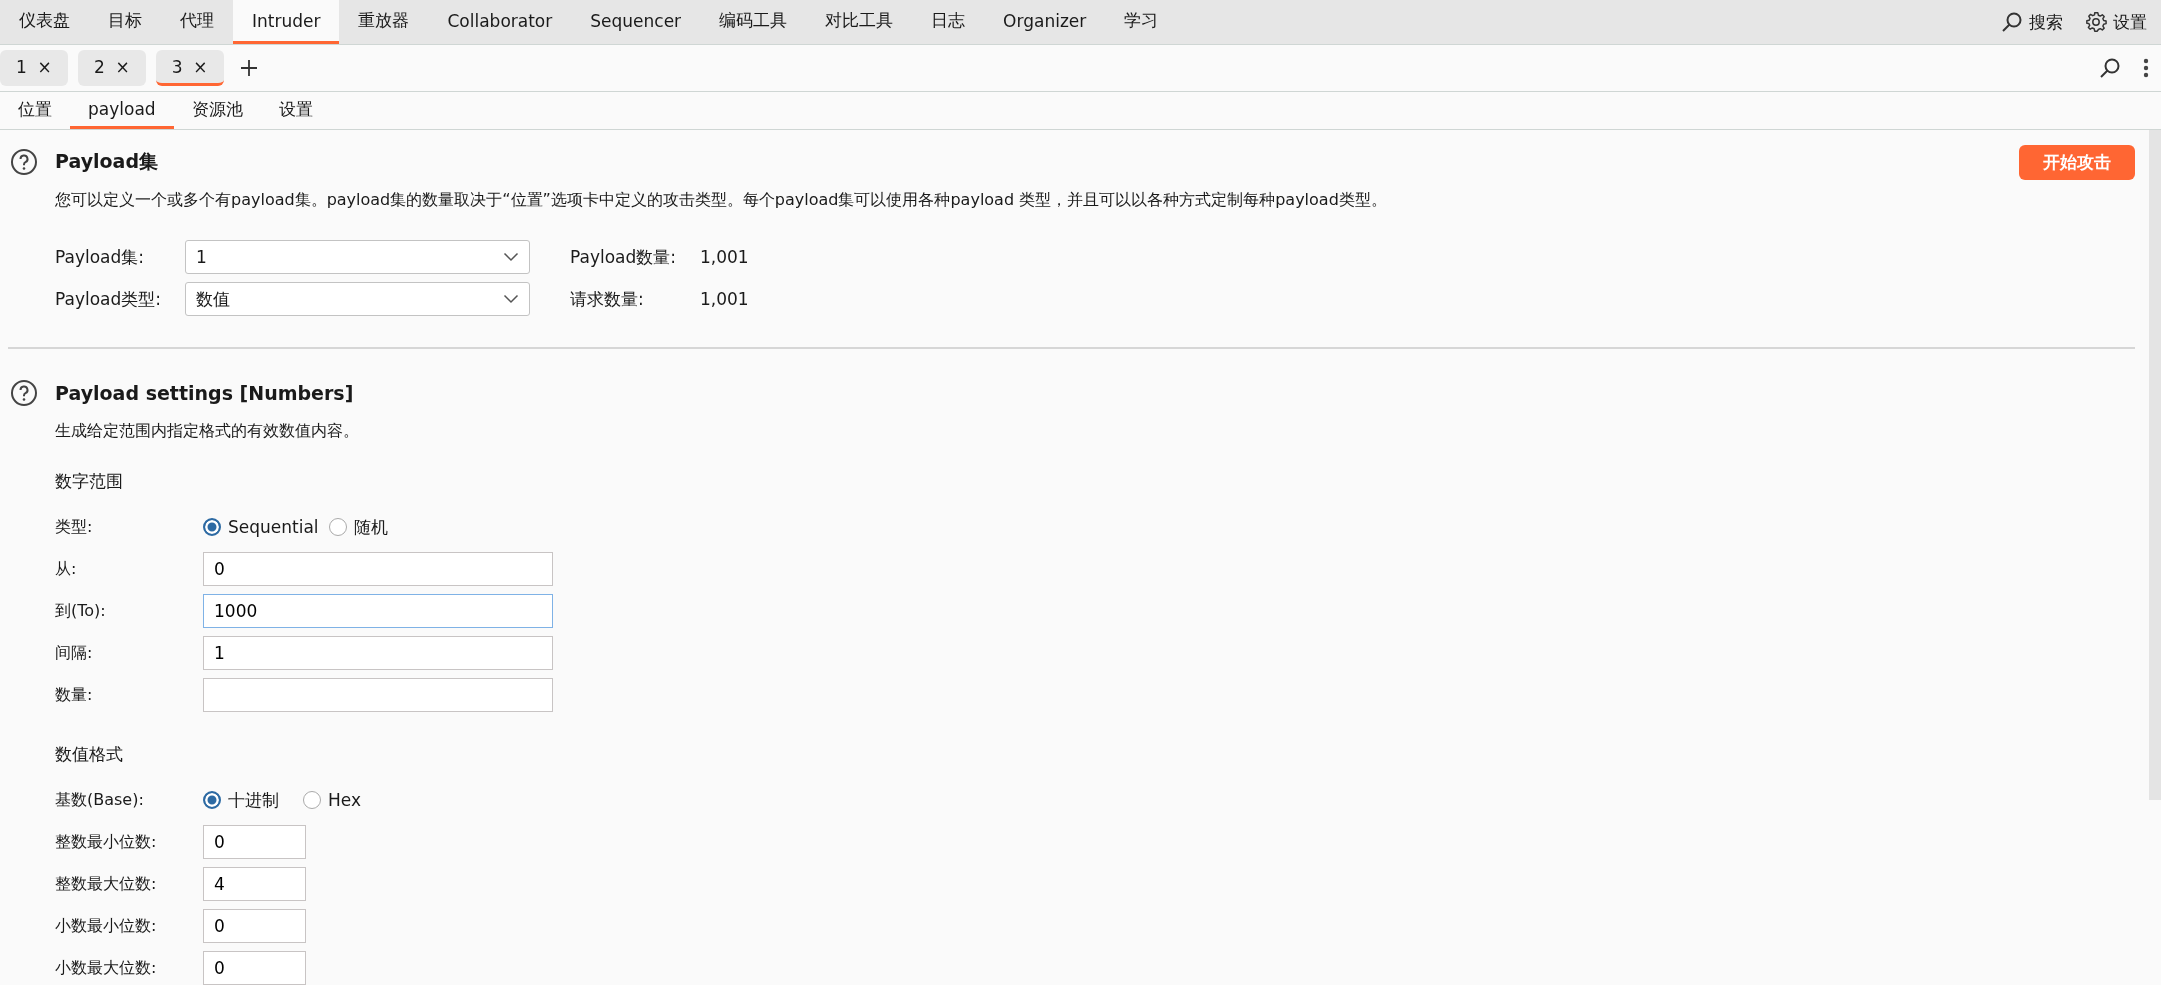 Image resolution: width=2161 pixels, height=985 pixels. What do you see at coordinates (357, 257) in the screenshot?
I see `dropdown: 1` at bounding box center [357, 257].